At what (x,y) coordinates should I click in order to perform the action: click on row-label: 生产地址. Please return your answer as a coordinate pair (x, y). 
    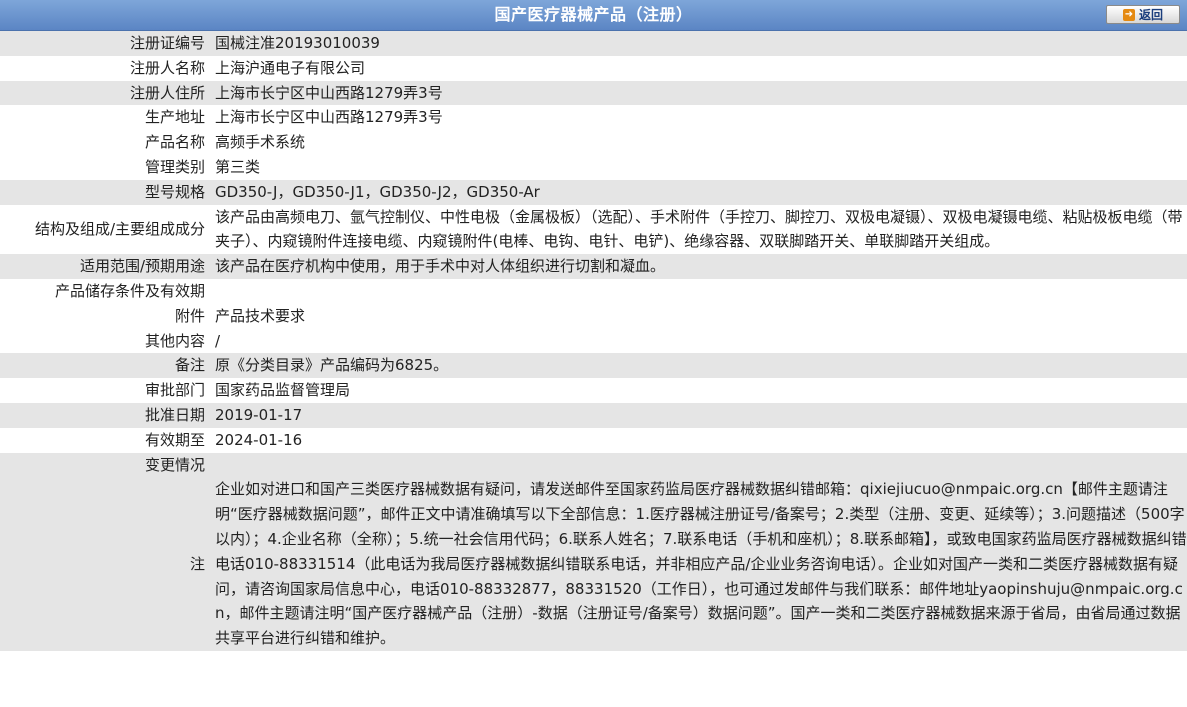
    Looking at the image, I should click on (103, 118).